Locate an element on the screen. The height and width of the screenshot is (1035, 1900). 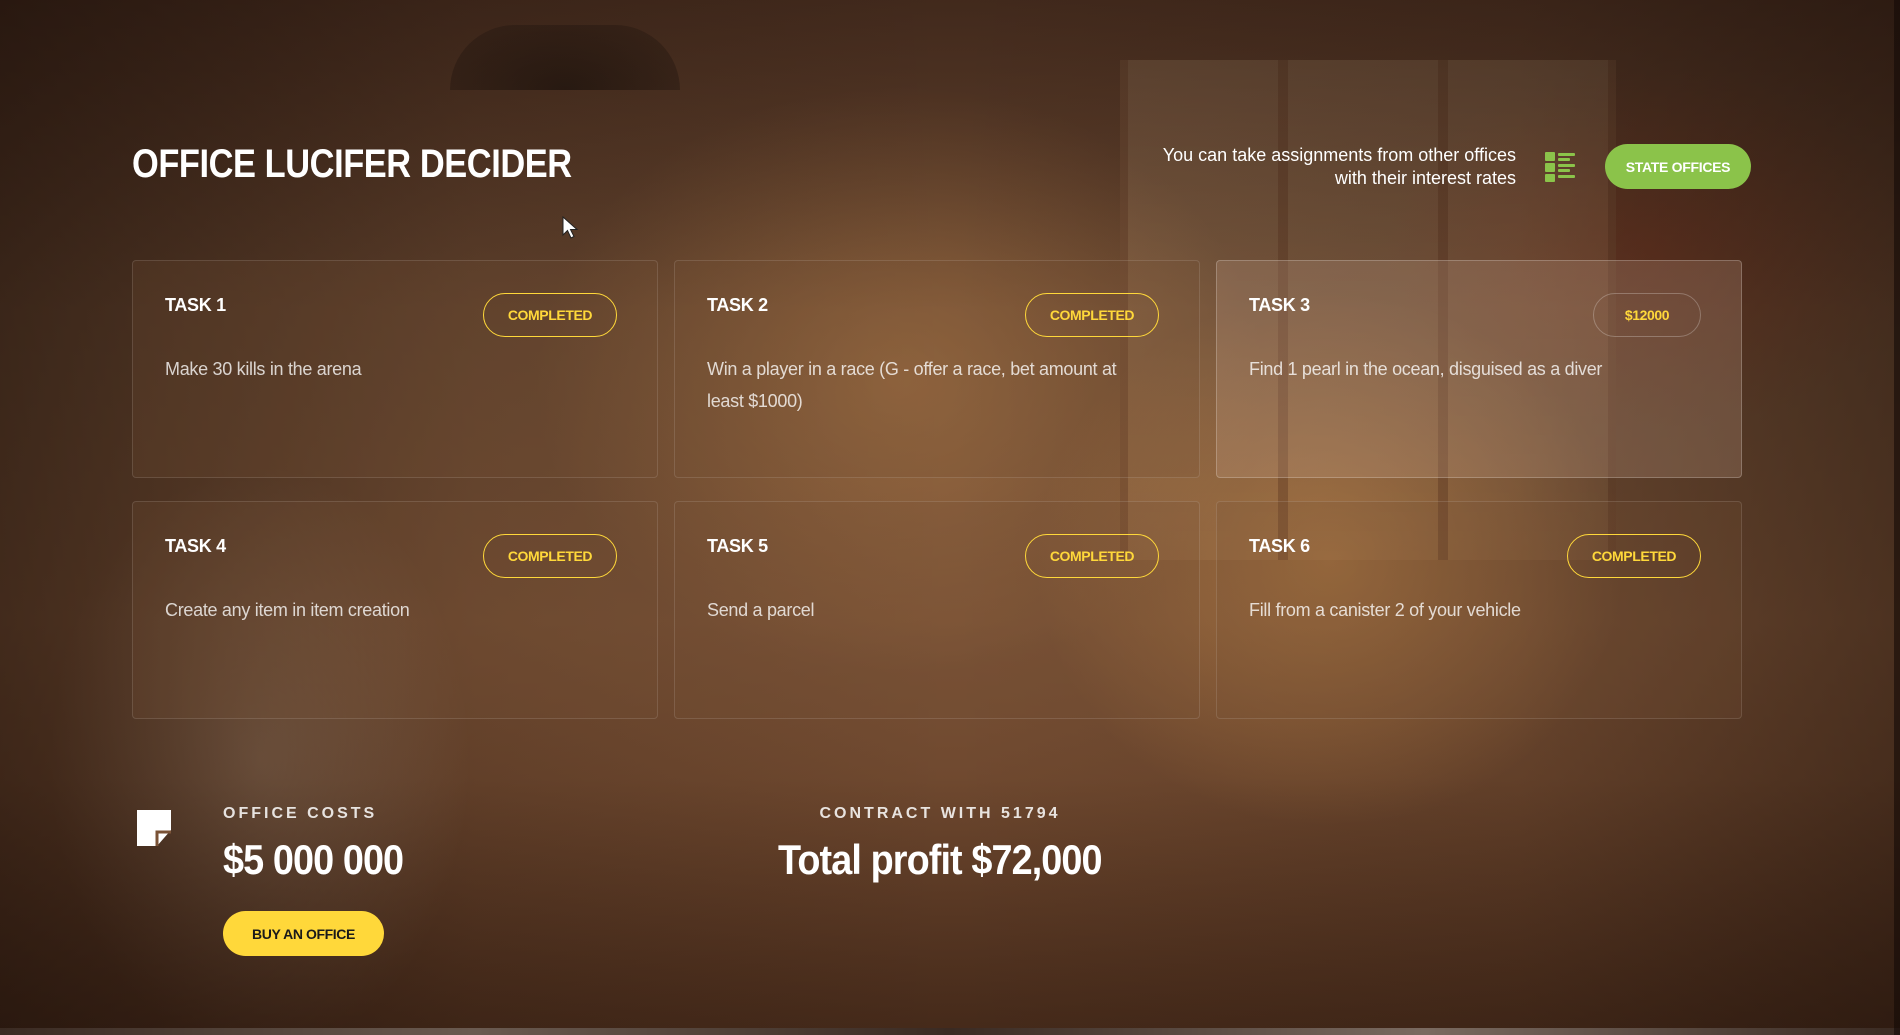
task-description: Make 30 kills in the arena is located at coordinates (263, 369).